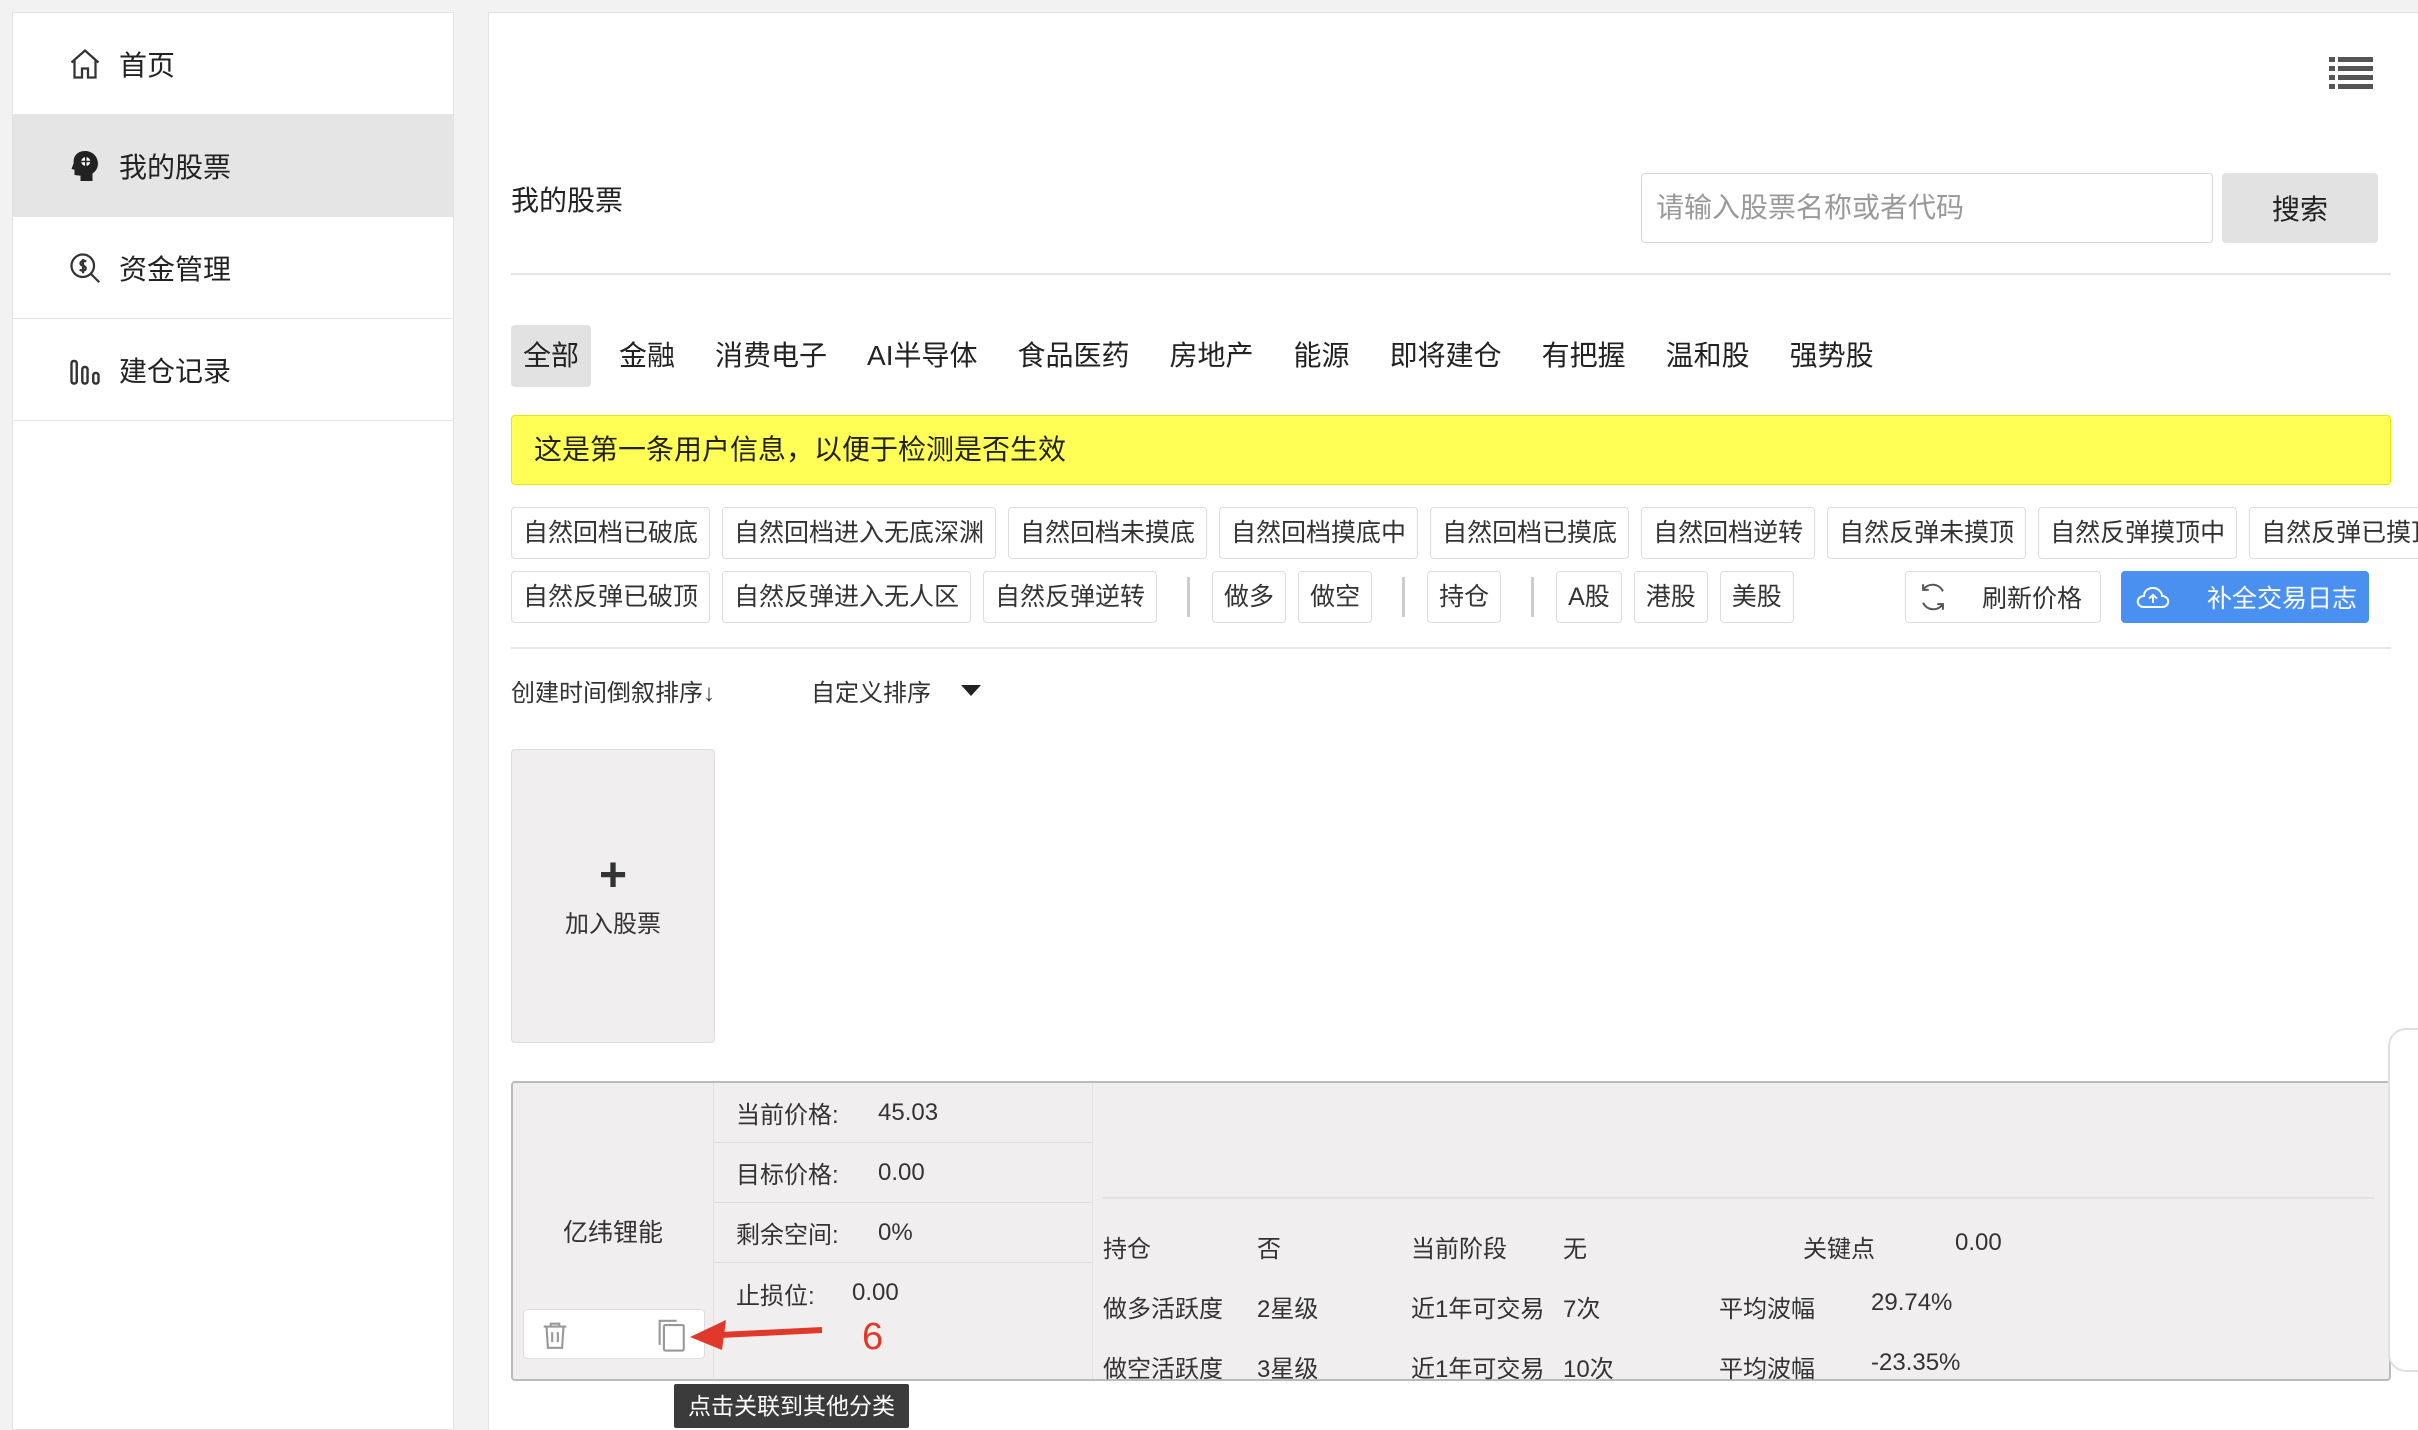 The width and height of the screenshot is (2418, 1430). What do you see at coordinates (2153, 597) in the screenshot?
I see `cloud-upload-icon` at bounding box center [2153, 597].